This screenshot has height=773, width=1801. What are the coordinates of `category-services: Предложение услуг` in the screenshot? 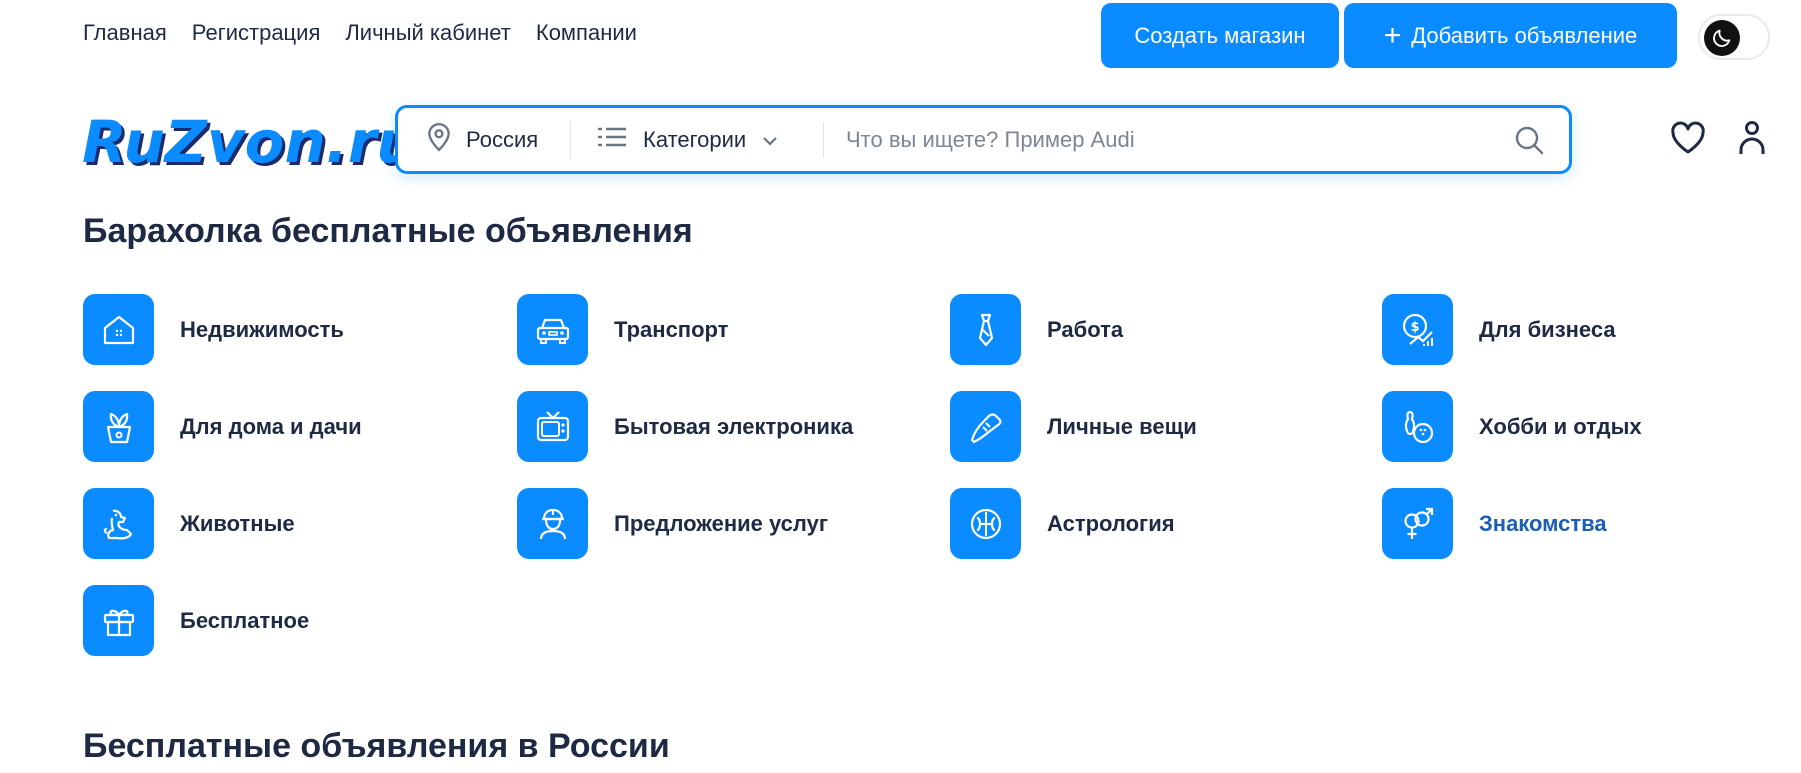 It's located at (672, 523).